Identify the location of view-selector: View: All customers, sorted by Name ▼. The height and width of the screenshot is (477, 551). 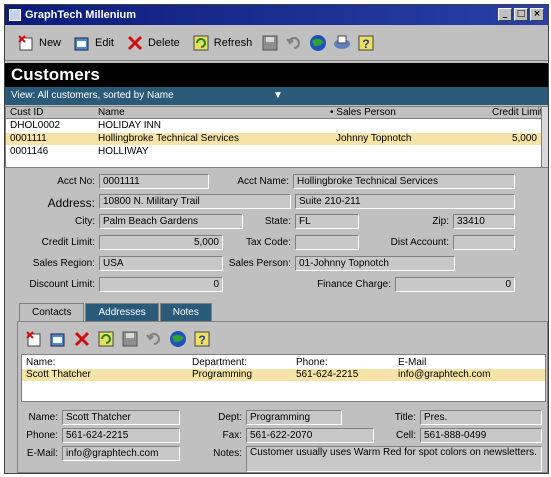
(276, 96).